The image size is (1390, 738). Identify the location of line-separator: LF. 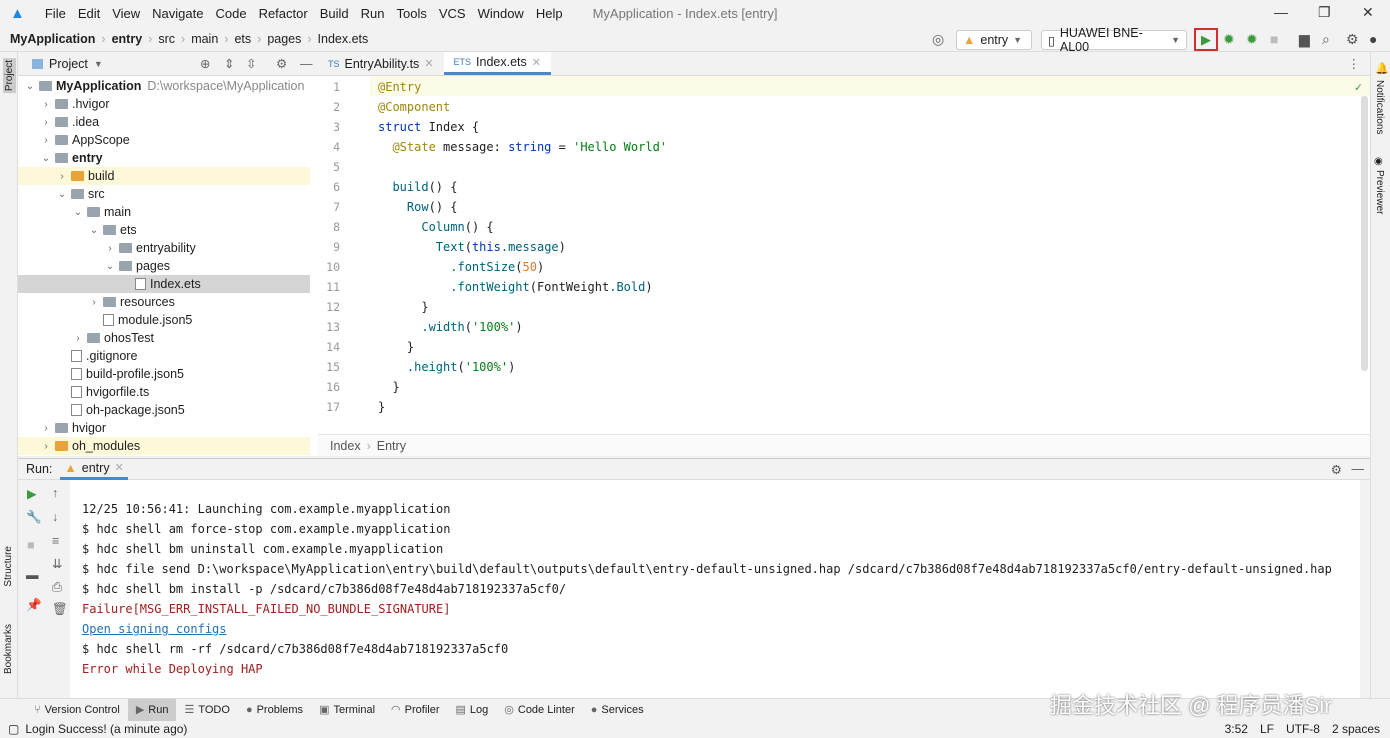
(1267, 729).